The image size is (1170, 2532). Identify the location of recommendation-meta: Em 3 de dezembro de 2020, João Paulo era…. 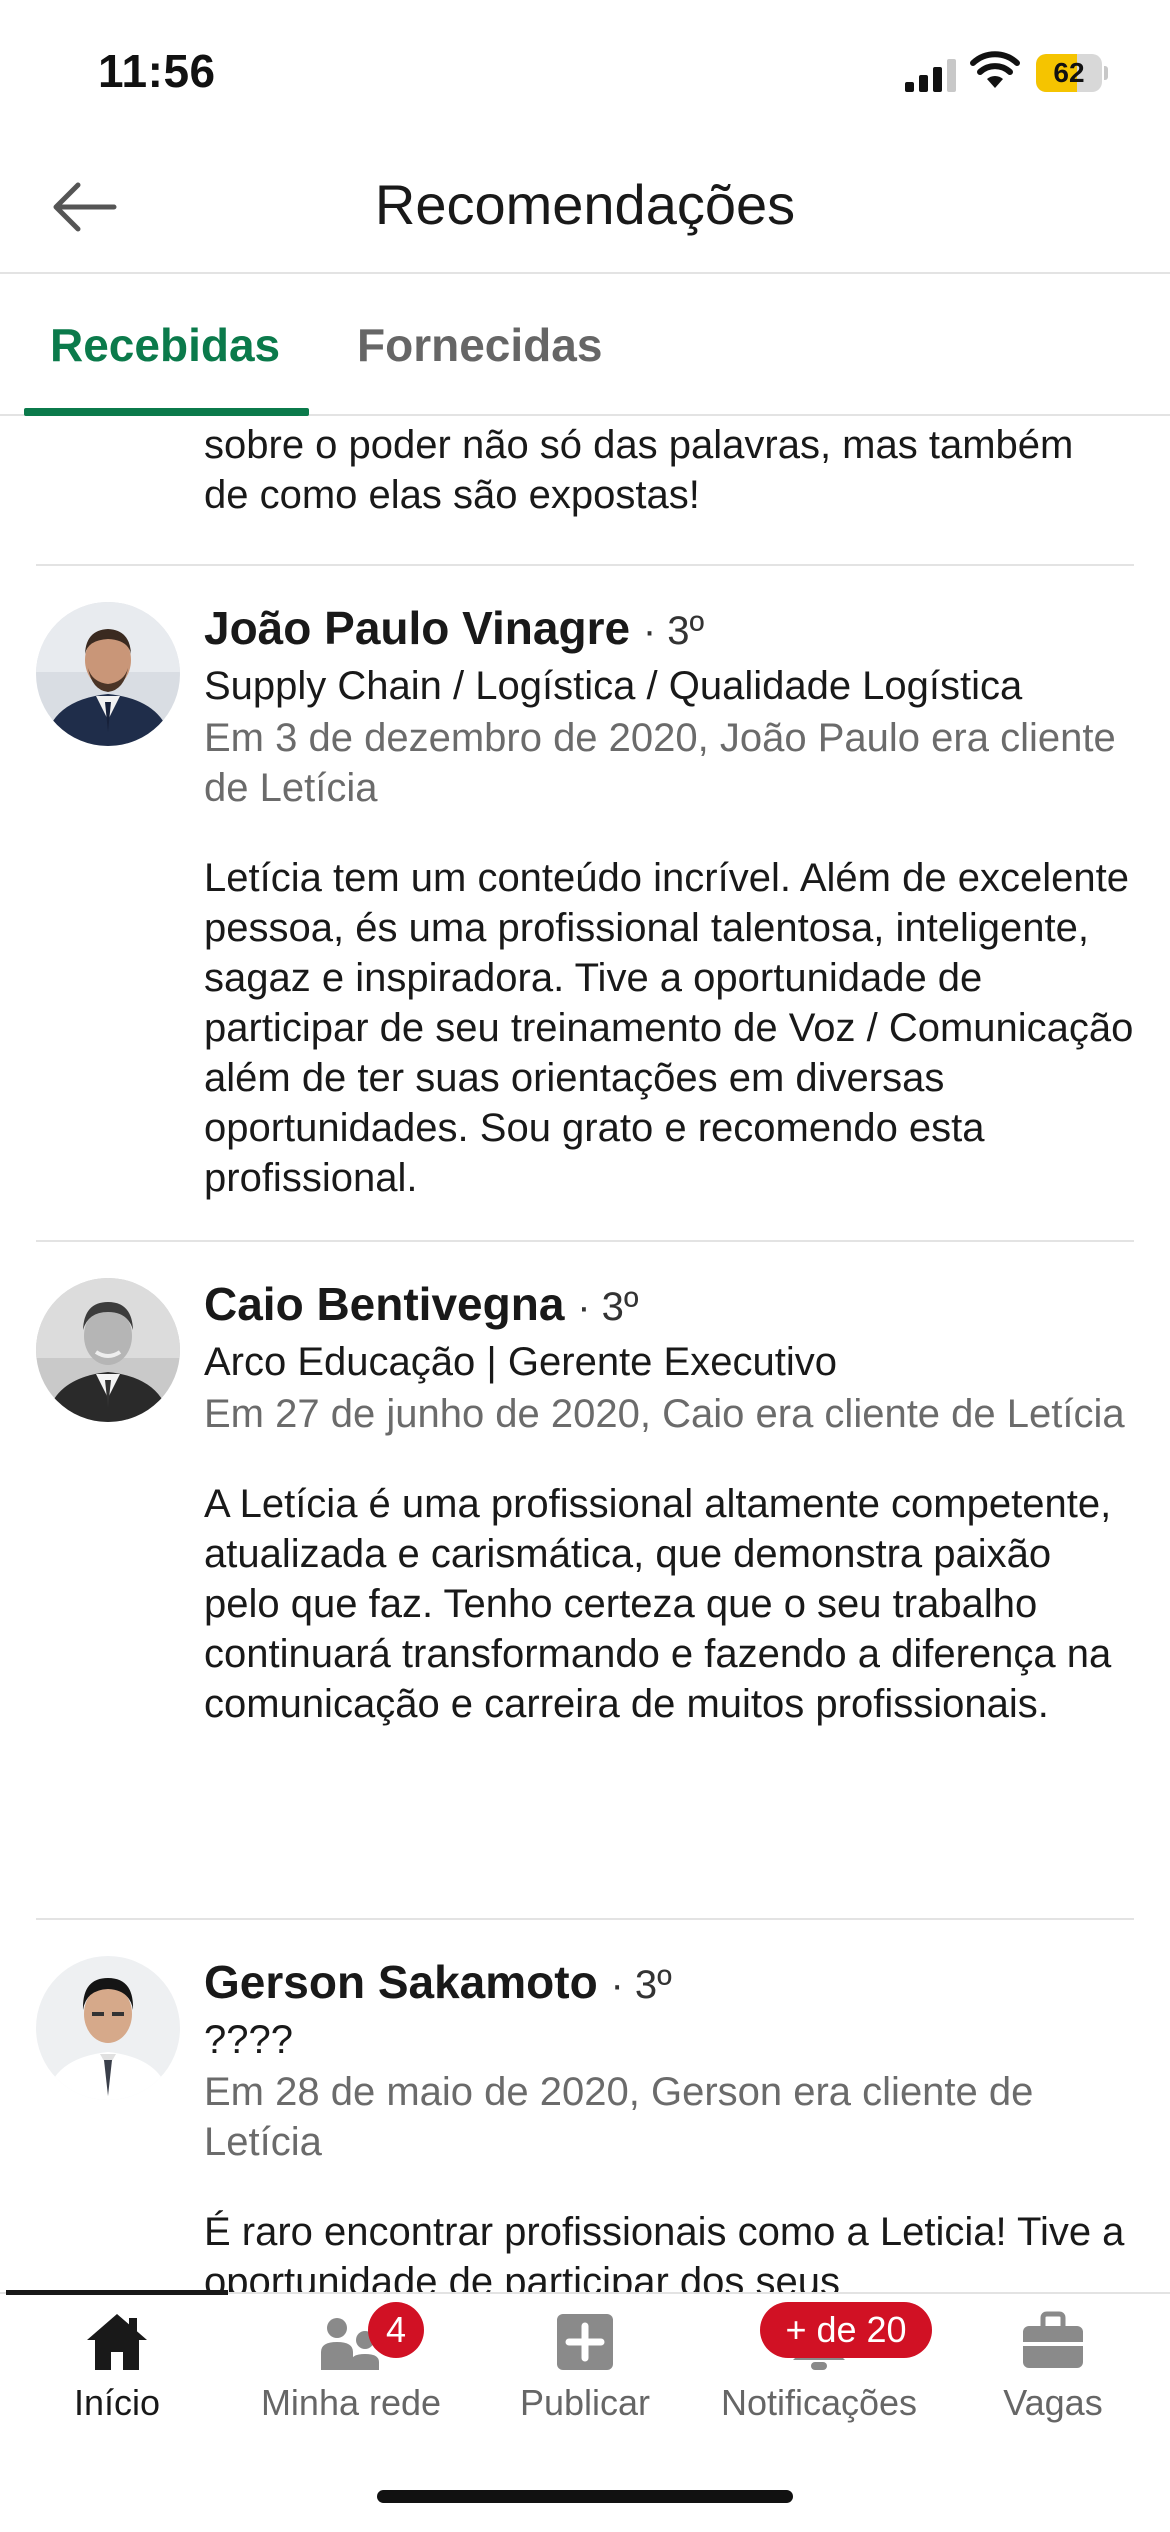
(660, 763).